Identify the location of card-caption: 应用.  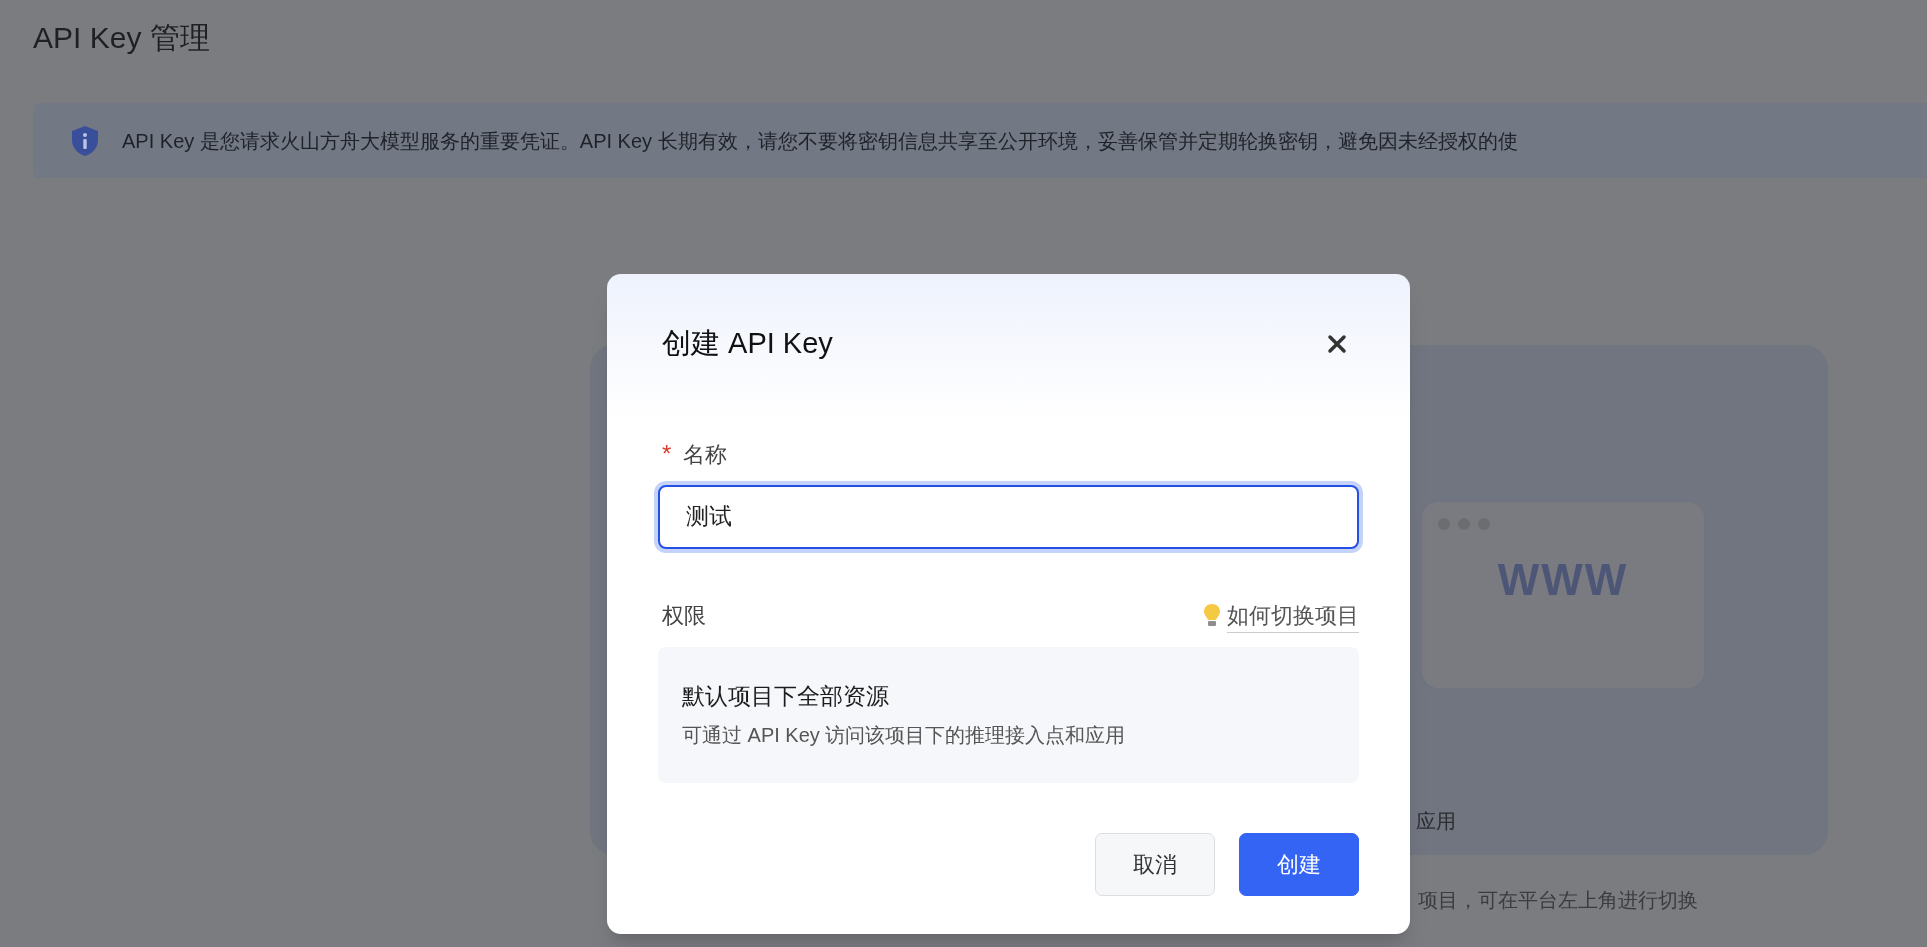
(1436, 821).